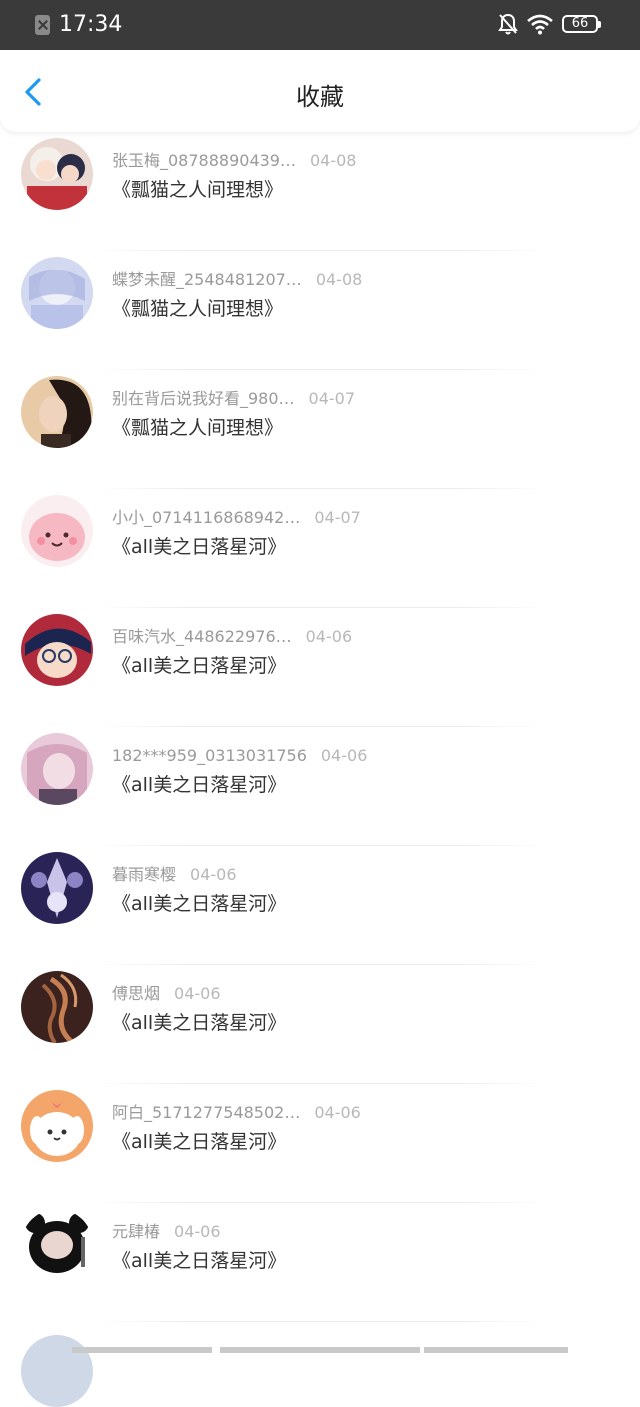 This screenshot has height=1407, width=640. What do you see at coordinates (540, 24) in the screenshot?
I see `wifi-icon` at bounding box center [540, 24].